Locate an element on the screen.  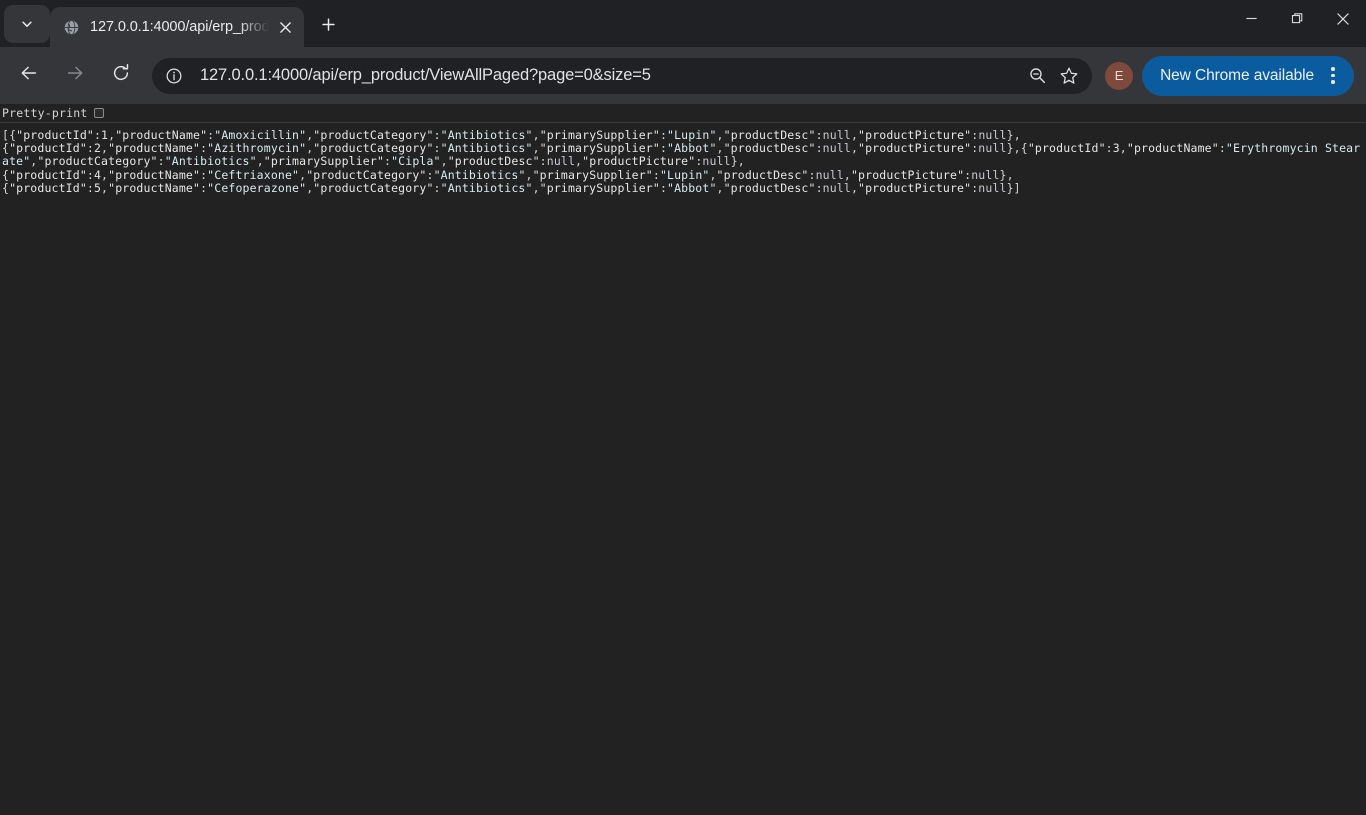
minimize-icon is located at coordinates (1251, 21).